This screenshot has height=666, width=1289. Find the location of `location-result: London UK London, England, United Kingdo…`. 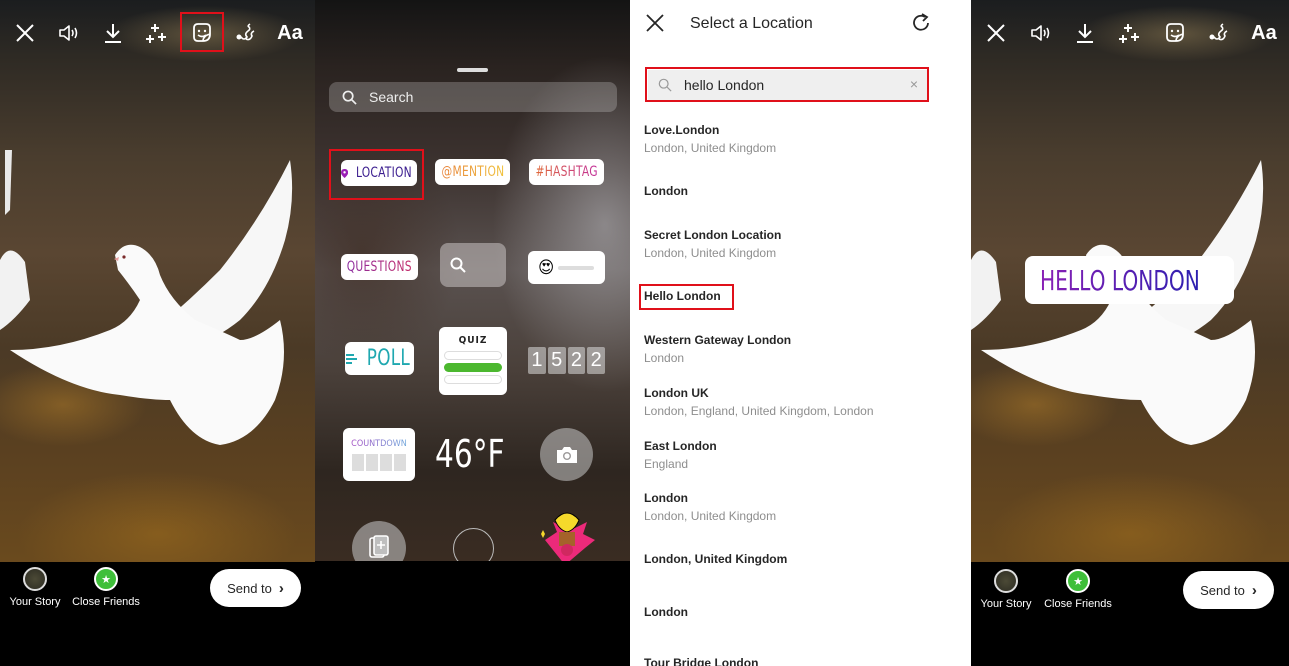

location-result: London UK London, England, United Kingdo… is located at coordinates (759, 402).